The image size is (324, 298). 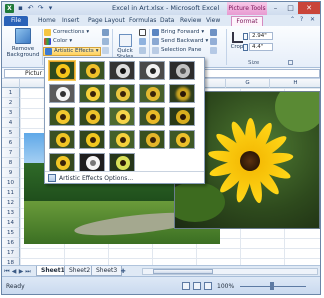 I want to click on tab-home: Home, so click(x=47, y=21).